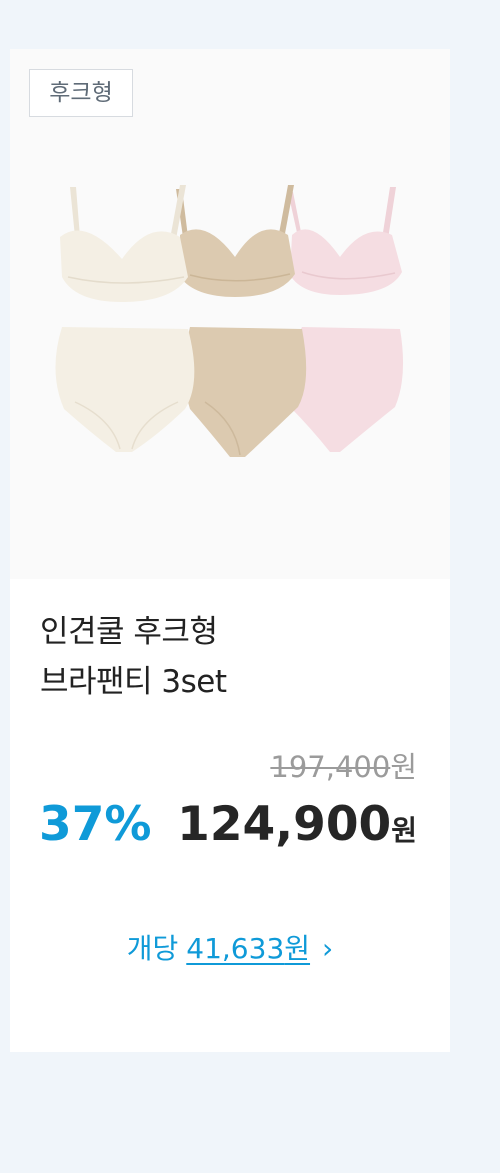 This screenshot has height=1173, width=500. Describe the element at coordinates (133, 682) in the screenshot. I see `product-title-line2: 브라팬티 3set` at that location.